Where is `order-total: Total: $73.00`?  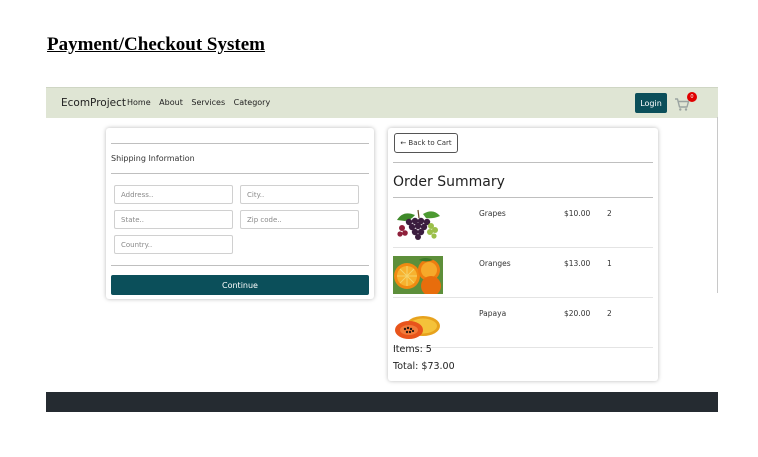
order-total: Total: $73.00 is located at coordinates (424, 366).